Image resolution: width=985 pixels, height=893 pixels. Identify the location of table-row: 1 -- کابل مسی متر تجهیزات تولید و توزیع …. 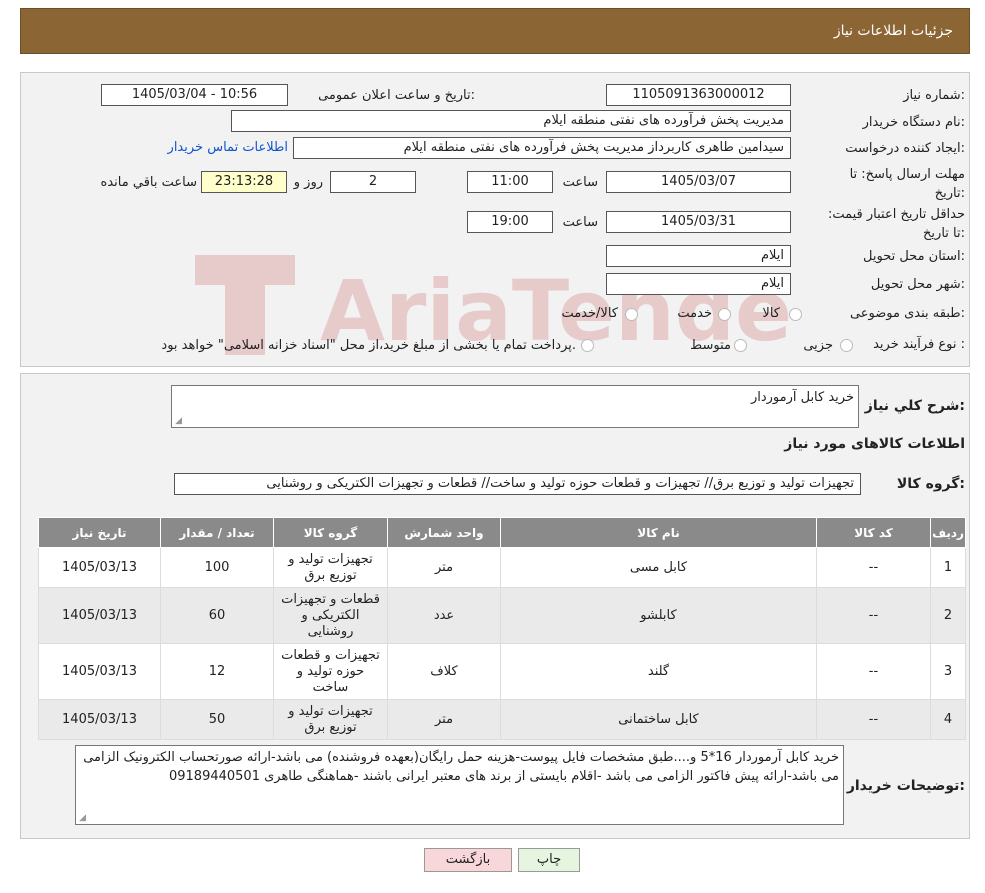
(502, 567).